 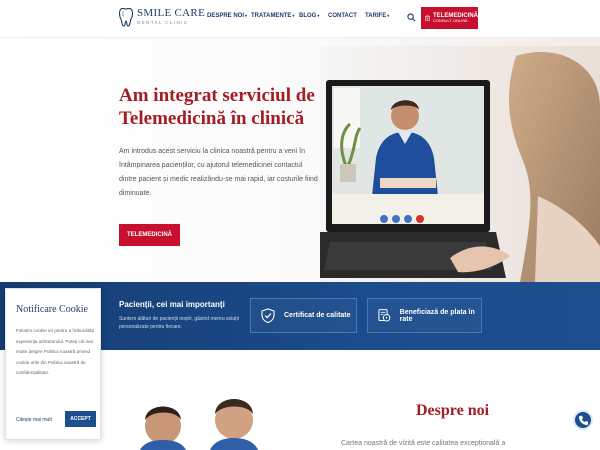 What do you see at coordinates (171, 13) in the screenshot?
I see `brand-name: SMILE CARE` at bounding box center [171, 13].